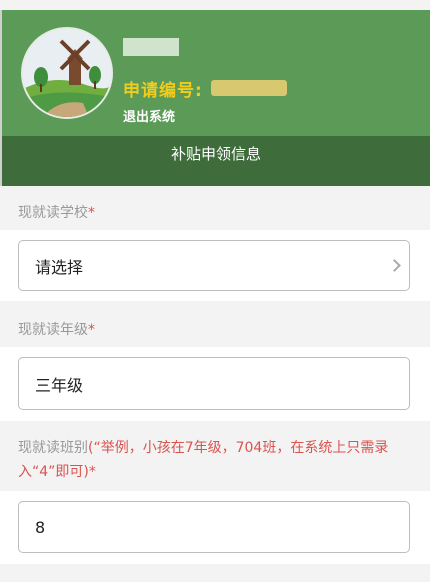 This screenshot has width=430, height=582. What do you see at coordinates (149, 115) in the screenshot?
I see `logout-link: 退出系统` at bounding box center [149, 115].